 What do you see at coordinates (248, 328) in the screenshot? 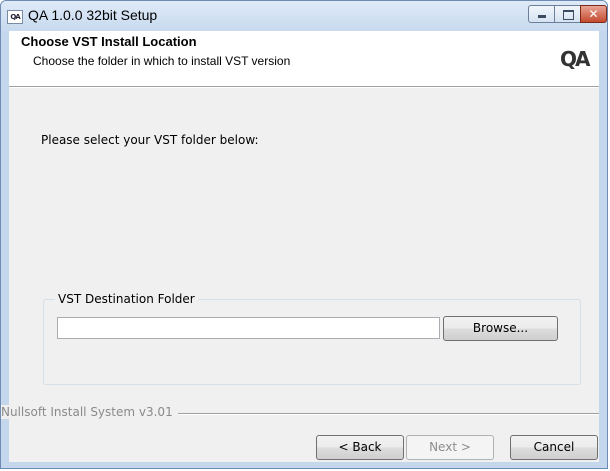
I see `destination-folder-input` at bounding box center [248, 328].